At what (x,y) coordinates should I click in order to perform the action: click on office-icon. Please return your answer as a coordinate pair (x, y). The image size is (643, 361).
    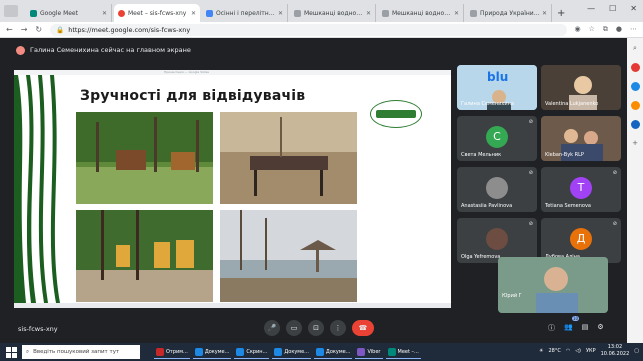
    Looking at the image, I should click on (635, 105).